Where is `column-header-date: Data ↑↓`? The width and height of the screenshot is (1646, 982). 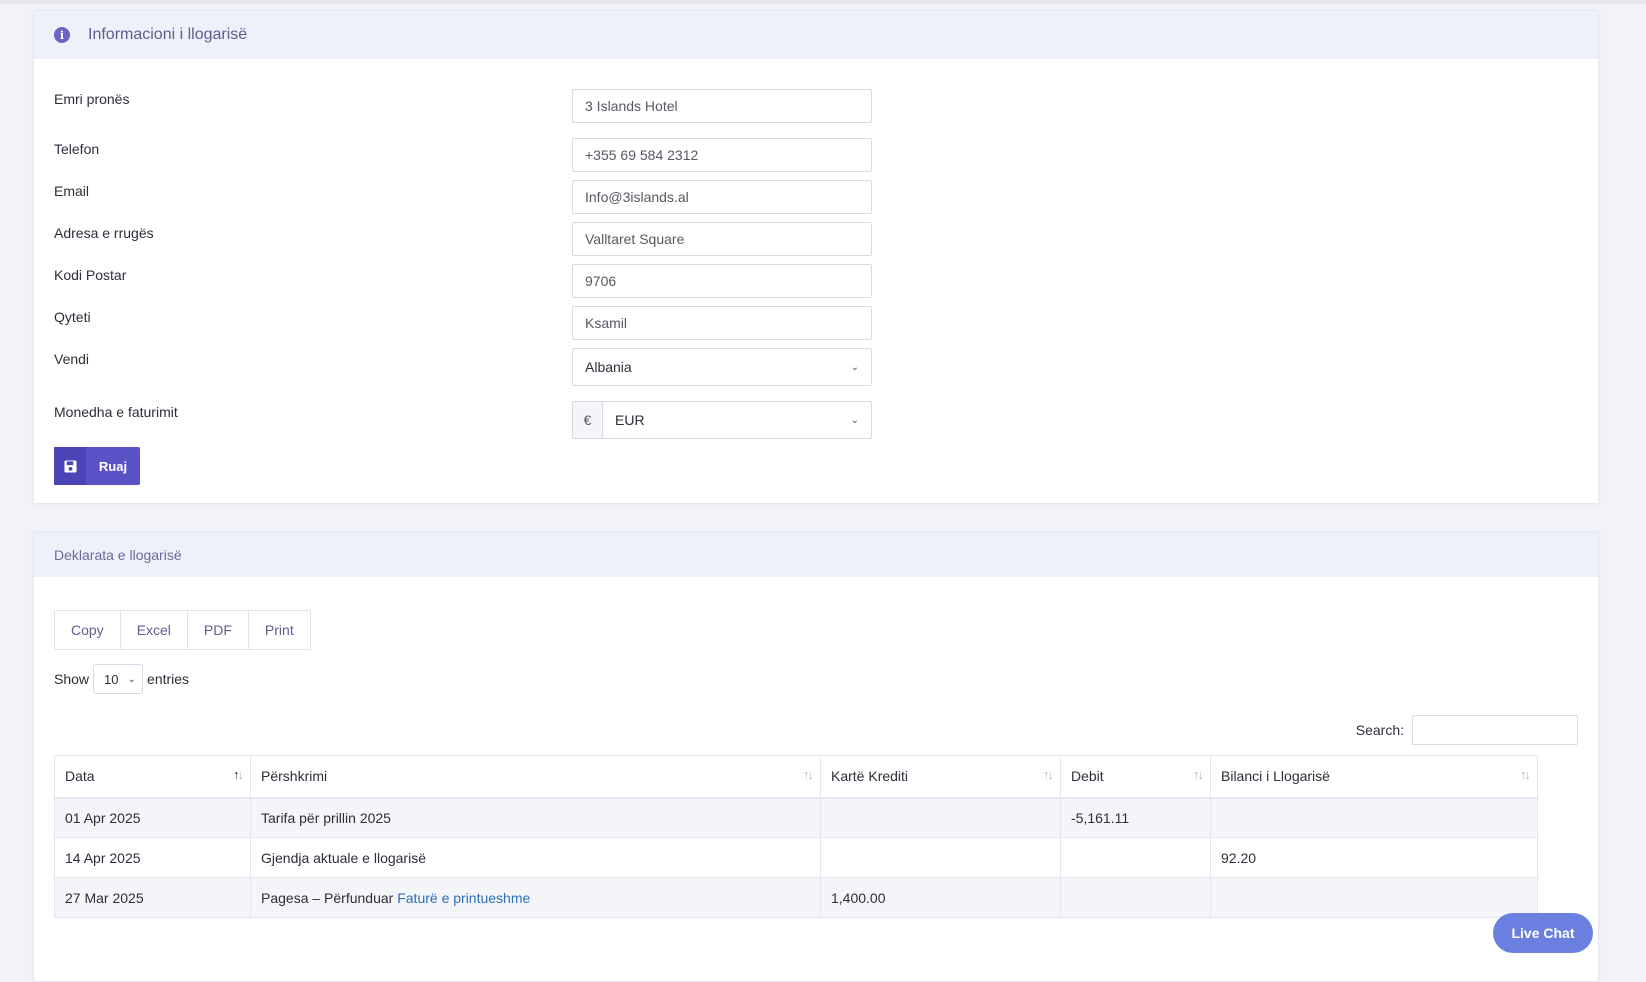 column-header-date: Data ↑↓ is located at coordinates (152, 777).